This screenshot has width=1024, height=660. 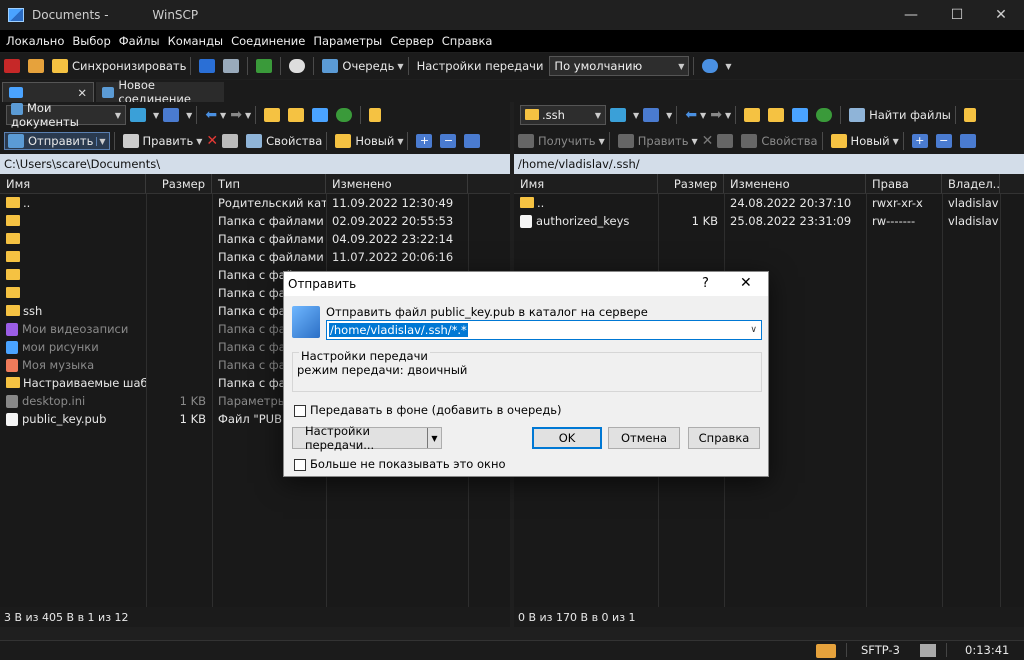 I want to click on local-location-select: Мои документы ▼, so click(x=66, y=115).